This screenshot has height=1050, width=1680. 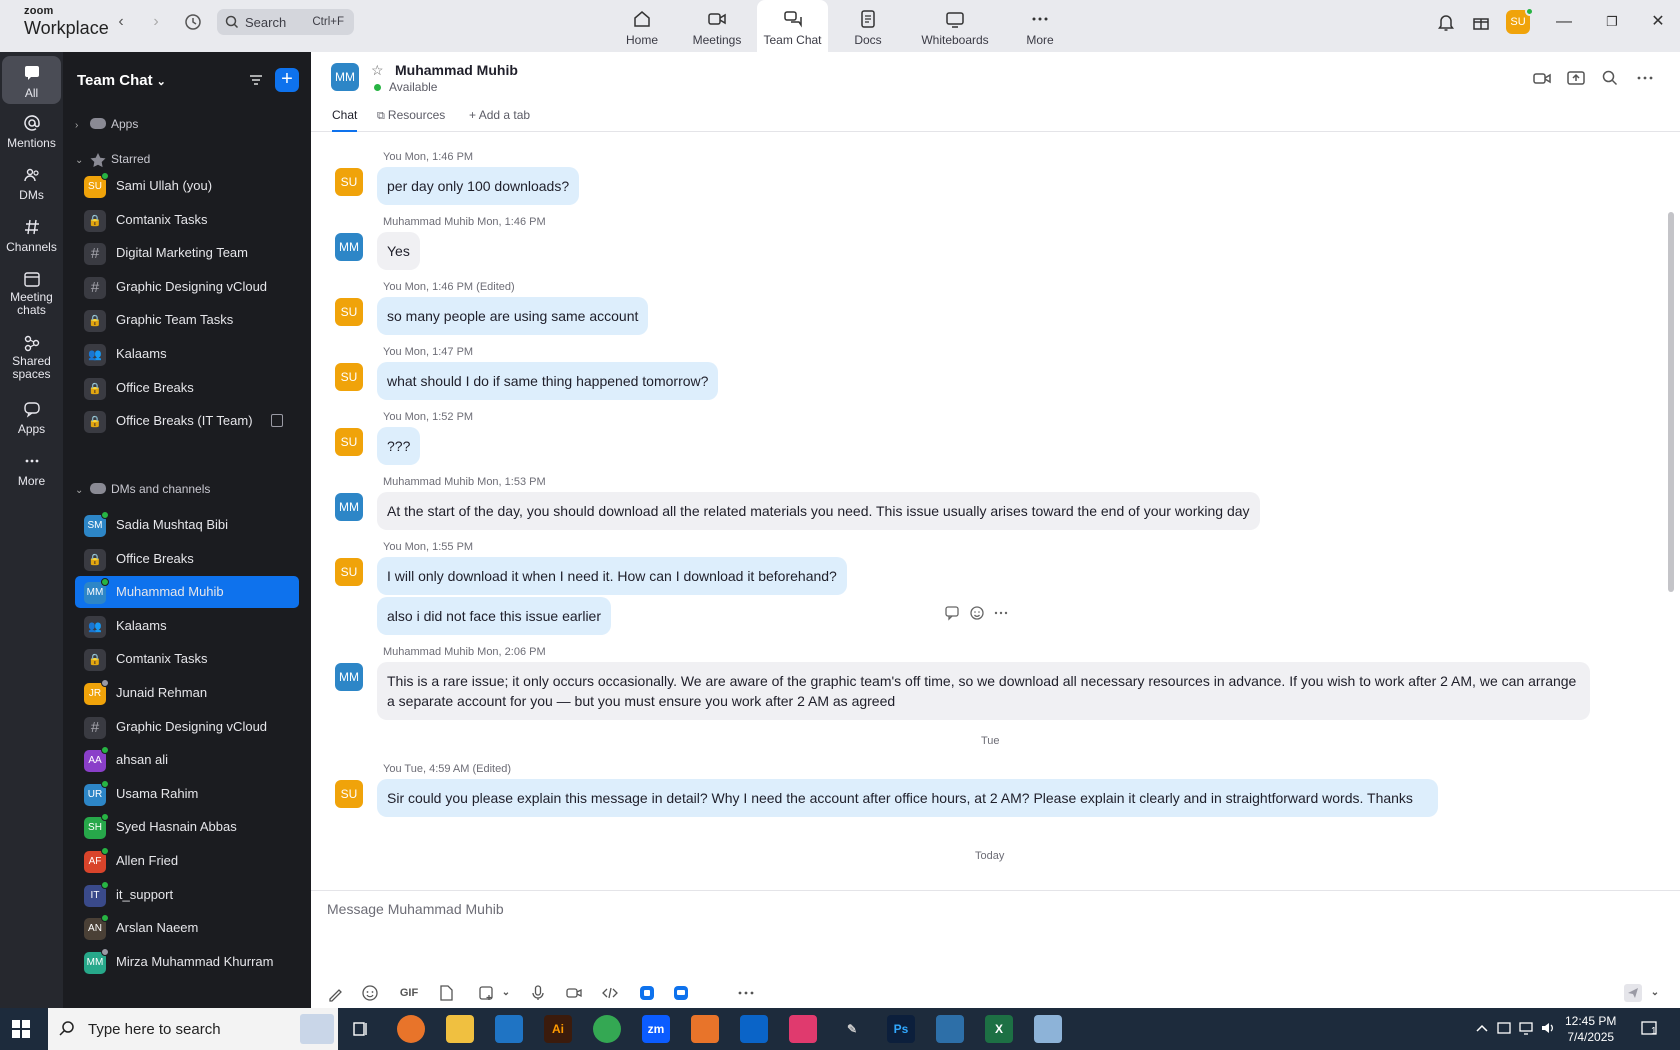 I want to click on app-integration-icon, so click(x=647, y=993).